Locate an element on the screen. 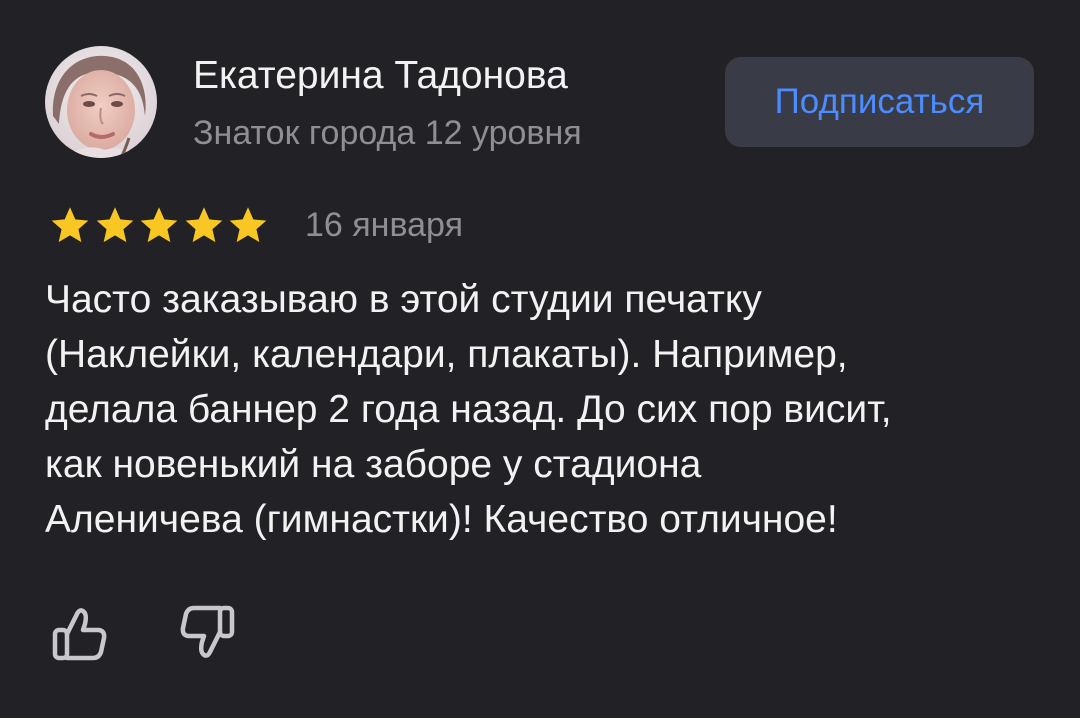 The width and height of the screenshot is (1080, 718). review-text-line: Часто заказываю в этой студии печатку is located at coordinates (403, 299).